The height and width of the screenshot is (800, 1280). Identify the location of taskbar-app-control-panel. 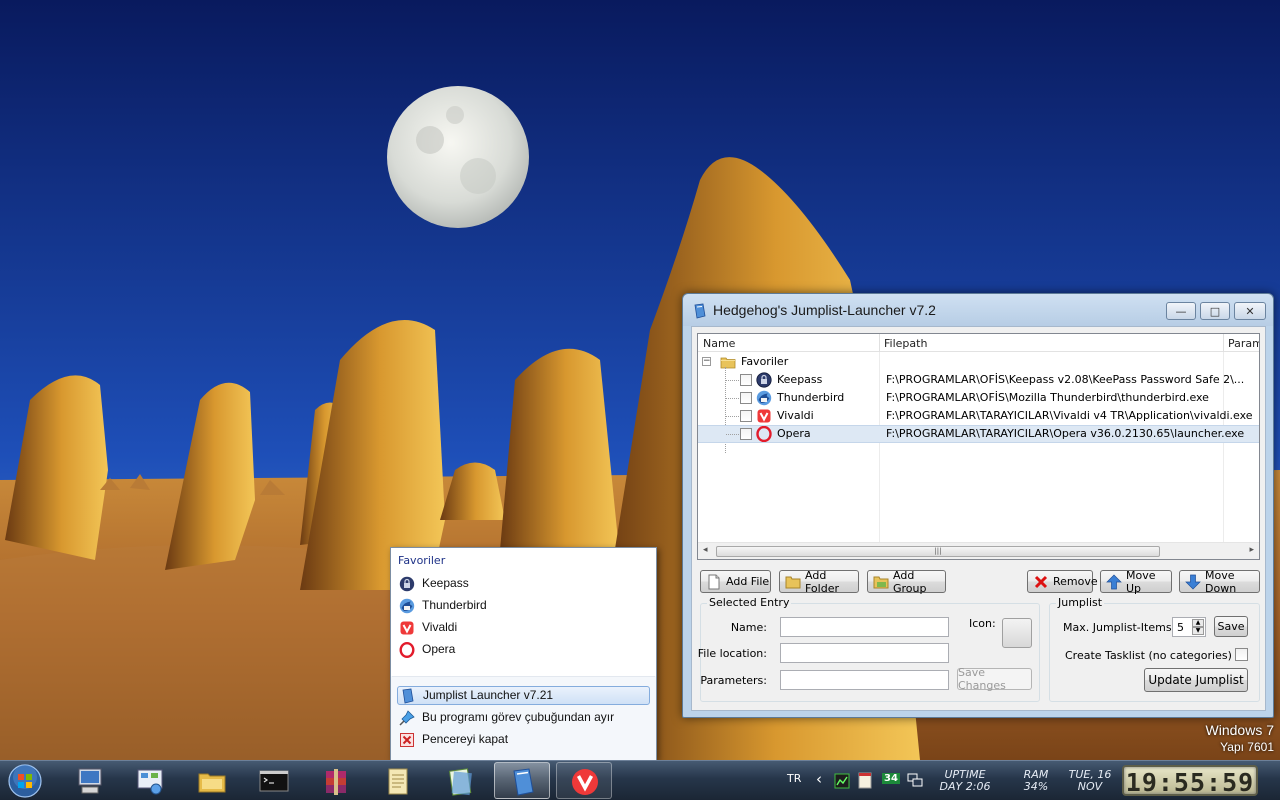
(150, 780).